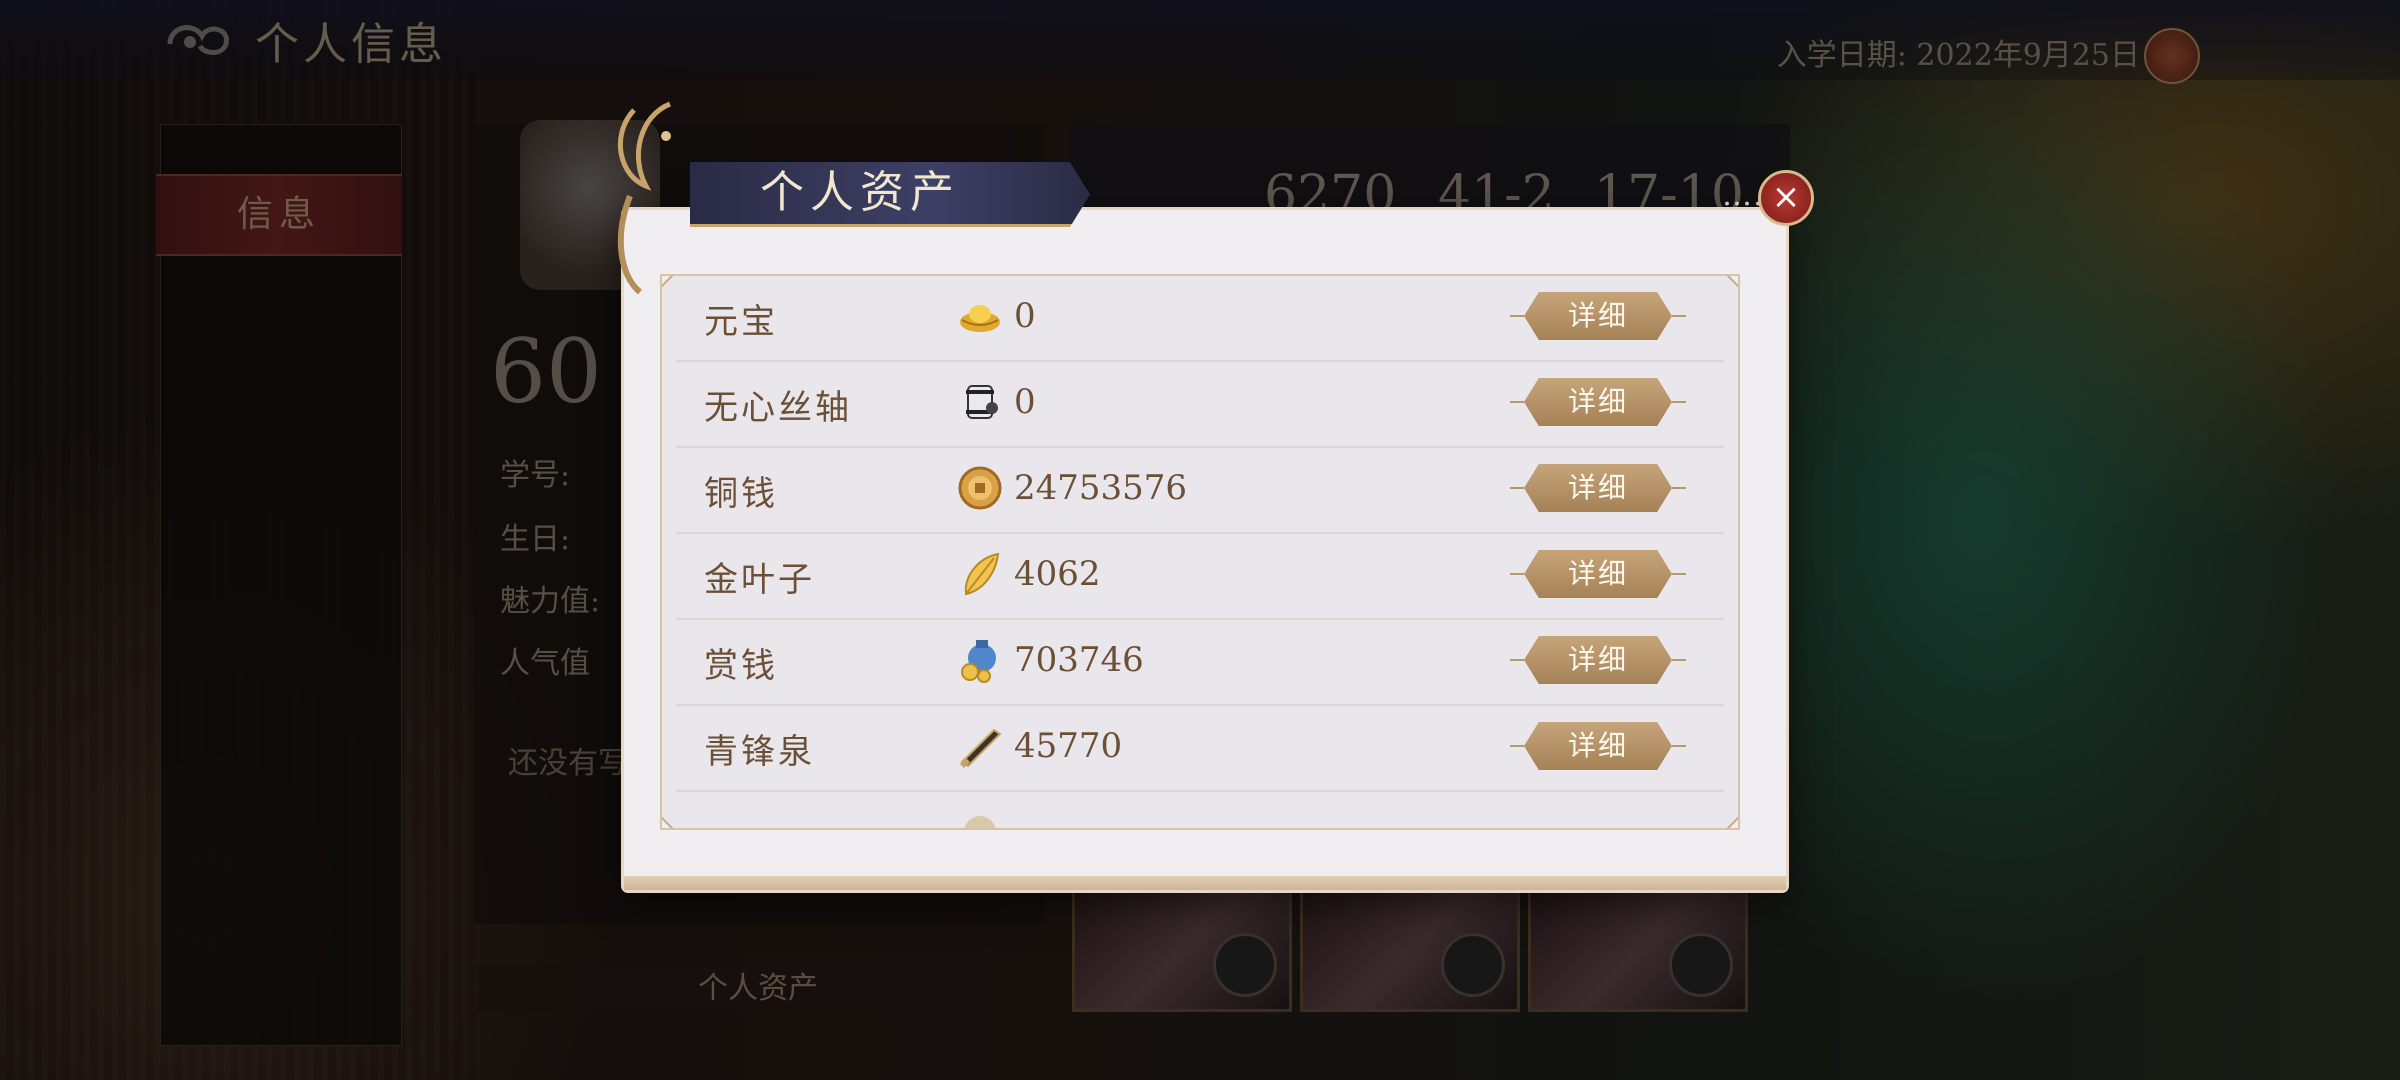 The image size is (2400, 1080). Describe the element at coordinates (1200, 663) in the screenshot. I see `asset-row: 赏钱 703746 详细` at that location.